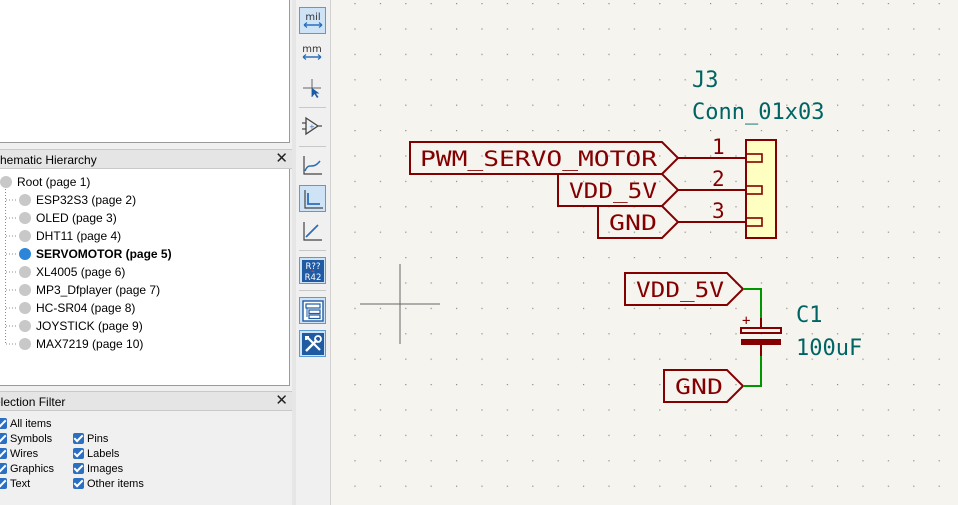 The height and width of the screenshot is (505, 958). What do you see at coordinates (538, 159) in the screenshot?
I see `label-text: PWM_SERVO_MOTOR` at bounding box center [538, 159].